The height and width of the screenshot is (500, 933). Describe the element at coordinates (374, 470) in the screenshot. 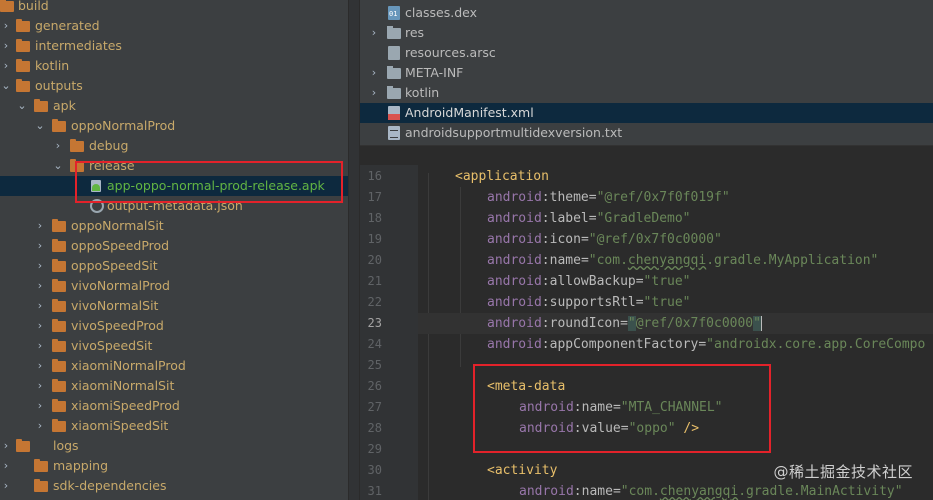

I see `line-number: 30` at that location.